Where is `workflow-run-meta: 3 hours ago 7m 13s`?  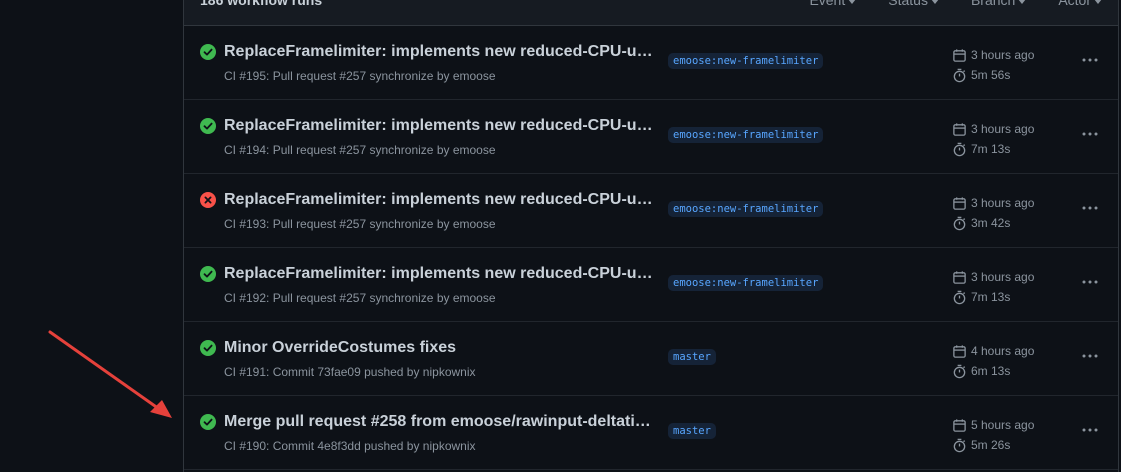
workflow-run-meta: 3 hours ago 7m 13s is located at coordinates (993, 139).